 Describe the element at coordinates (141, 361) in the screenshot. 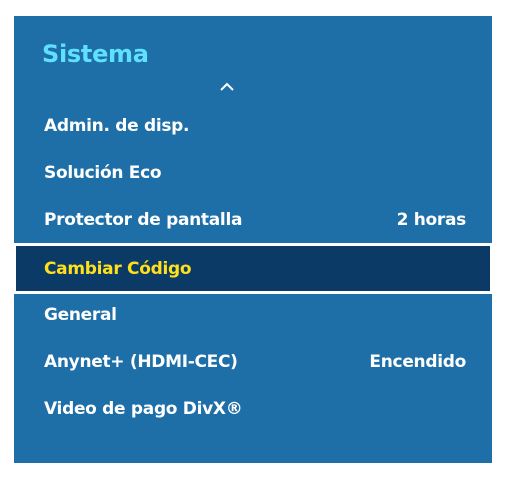

I see `menu-item-label: Anynet+ (HDMI-CEC)` at that location.